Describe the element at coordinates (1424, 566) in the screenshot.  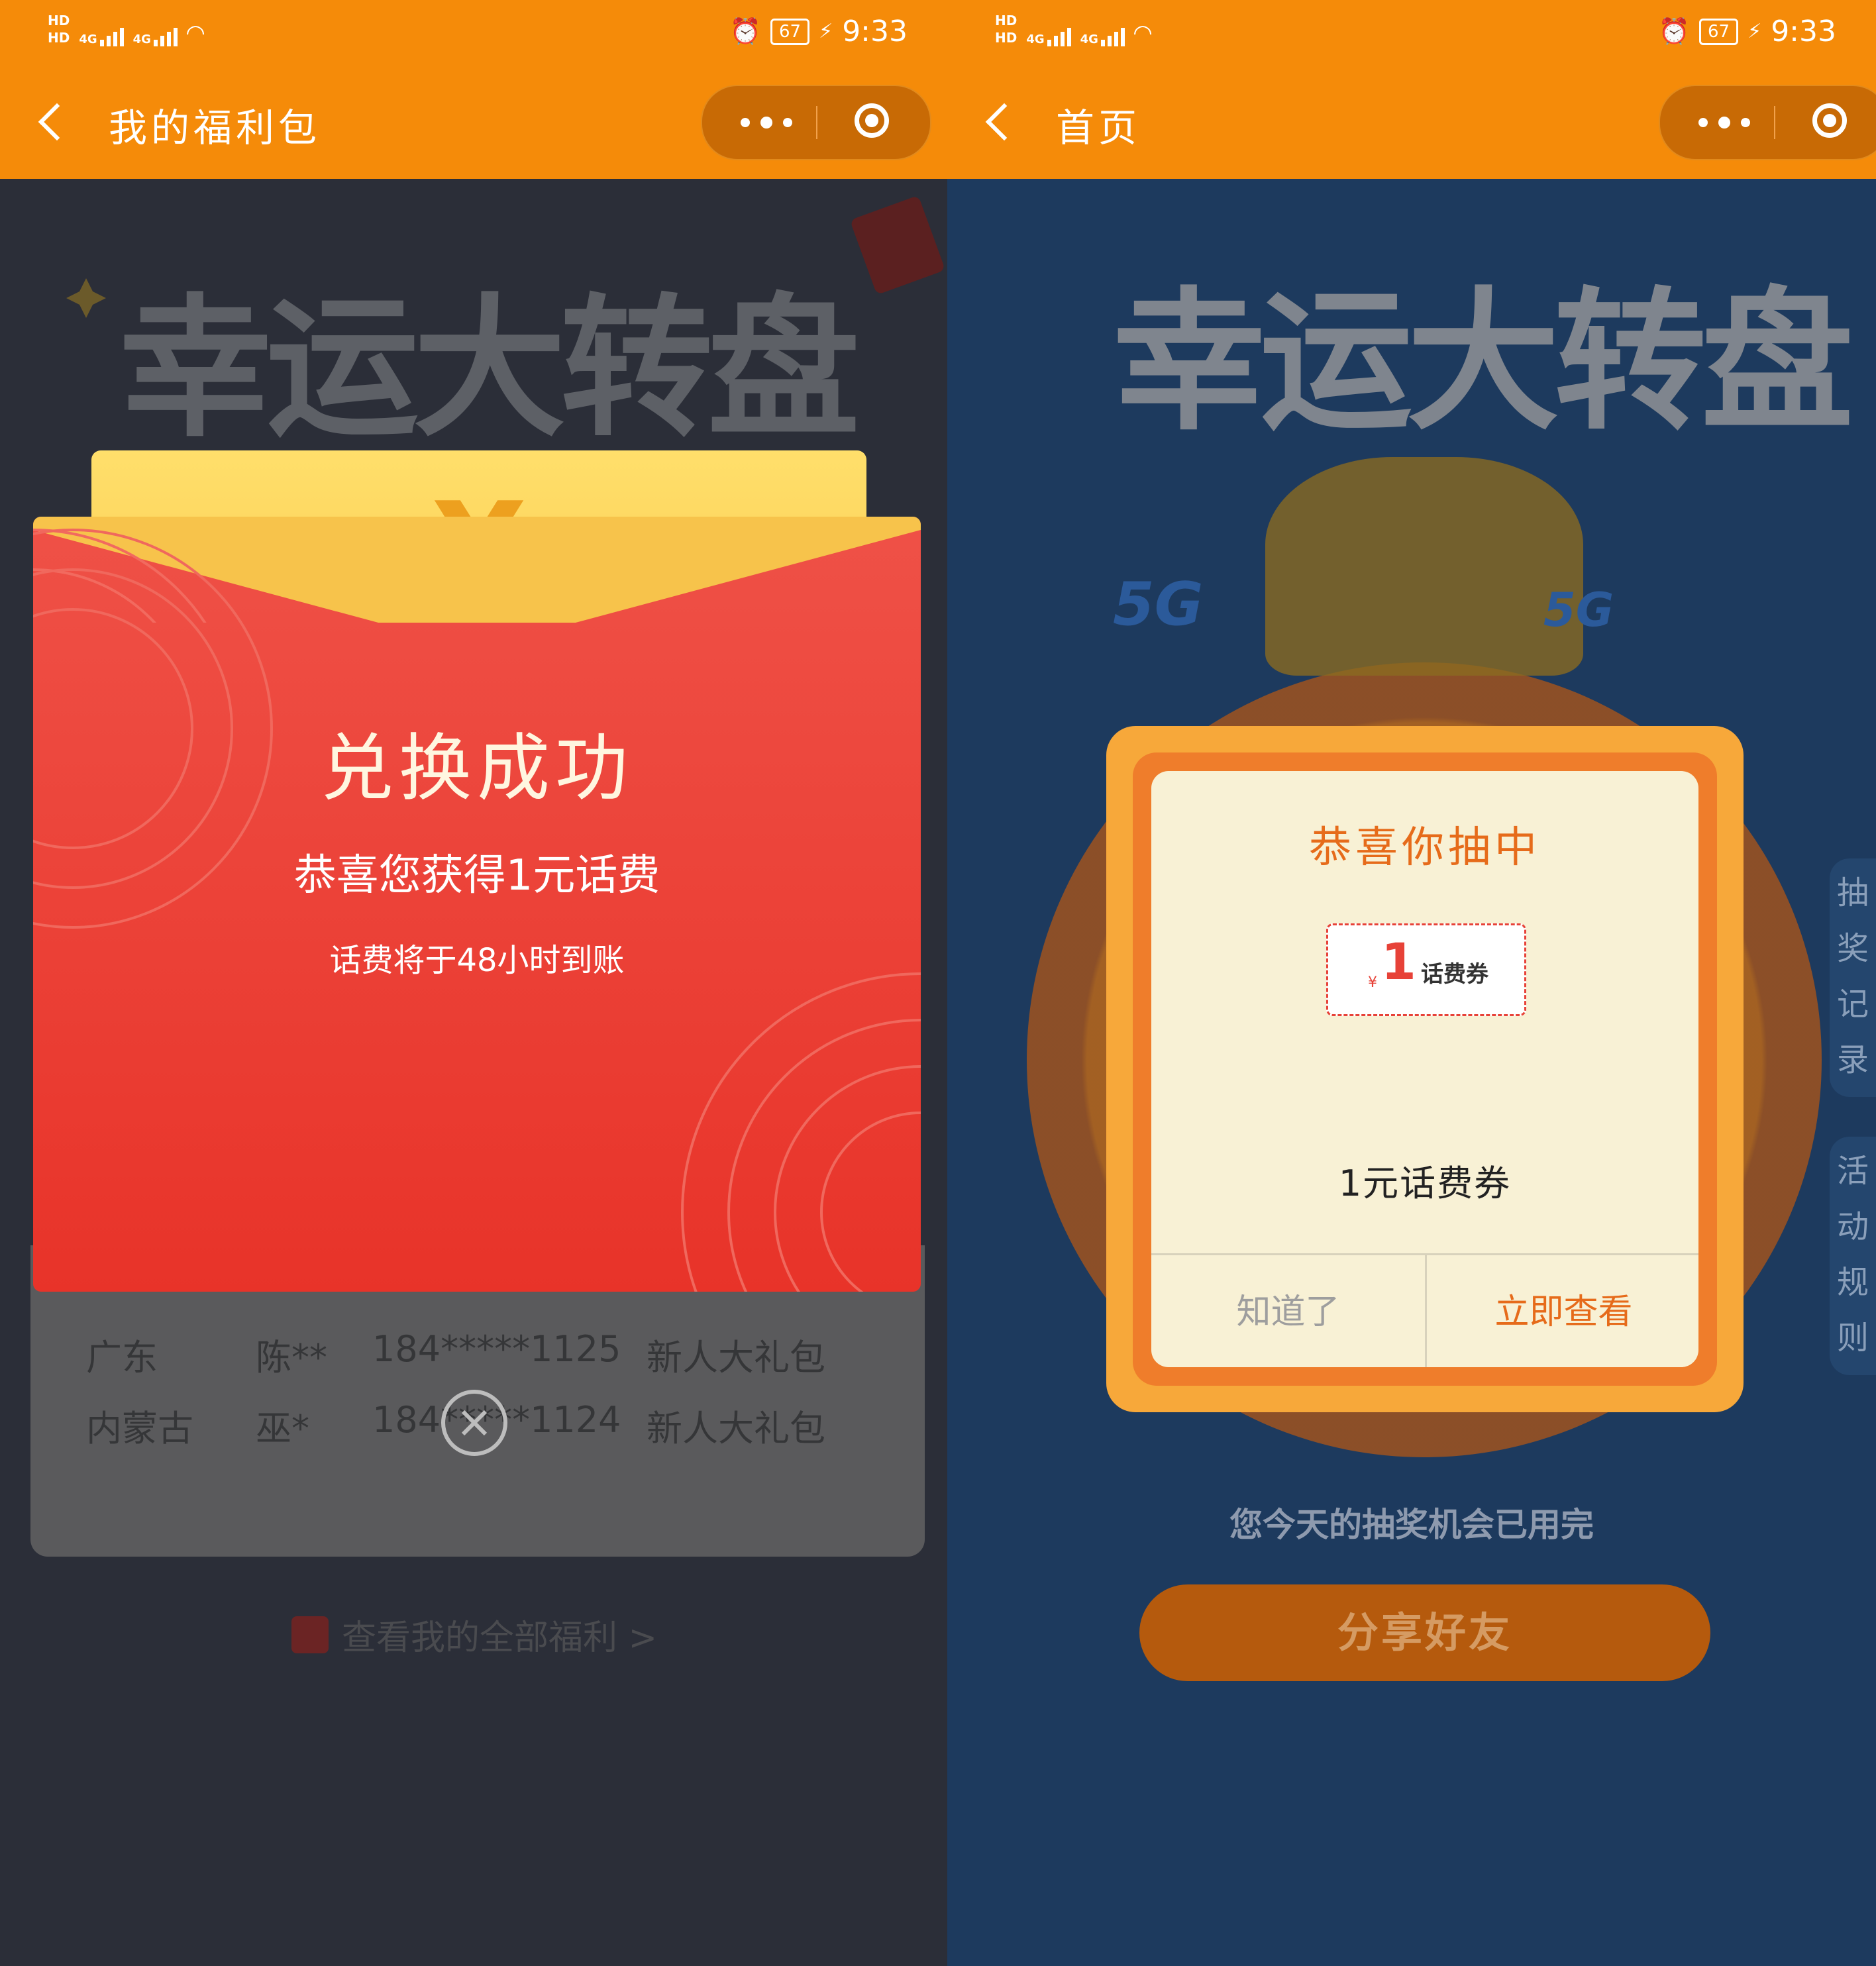
I see `gift-ribbon` at that location.